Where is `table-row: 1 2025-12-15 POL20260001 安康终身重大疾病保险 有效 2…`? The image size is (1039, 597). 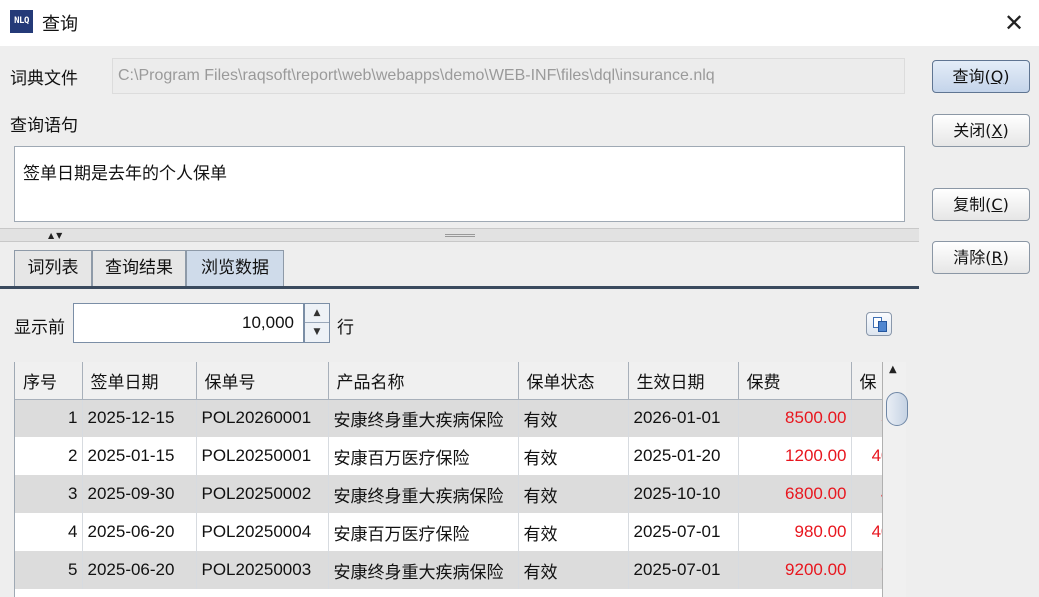 table-row: 1 2025-12-15 POL20260001 安康终身重大疾病保险 有效 2… is located at coordinates (448, 418).